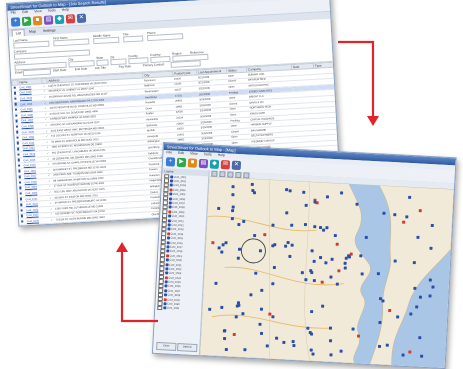 This screenshot has width=463, height=369. What do you see at coordinates (221, 155) in the screenshot?
I see `map-menu-help: Help` at bounding box center [221, 155].